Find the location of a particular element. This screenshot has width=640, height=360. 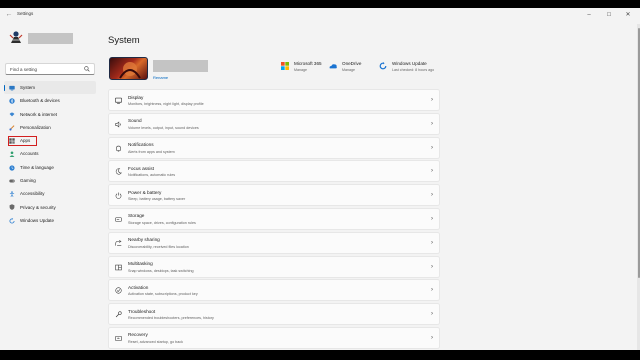

page-title: System is located at coordinates (124, 40).